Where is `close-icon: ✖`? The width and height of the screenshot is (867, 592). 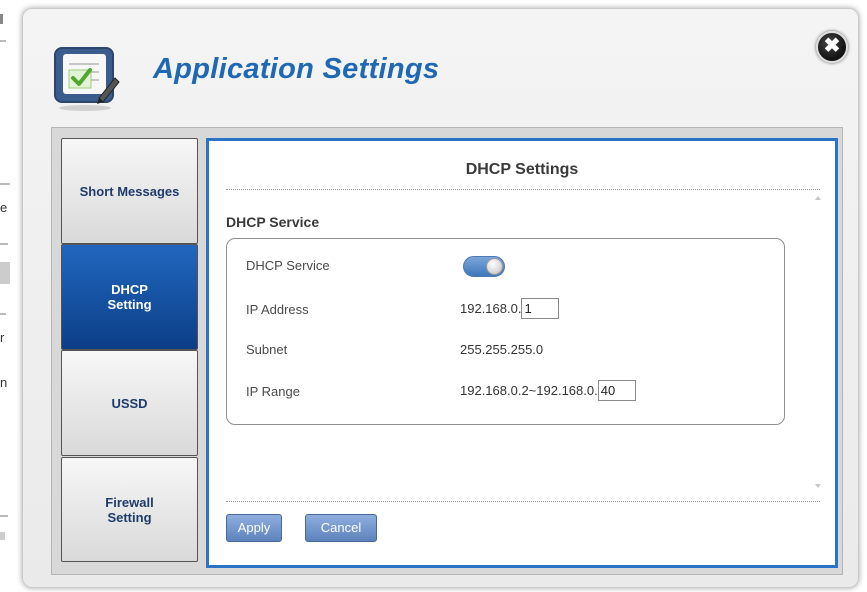
close-icon: ✖ is located at coordinates (832, 47).